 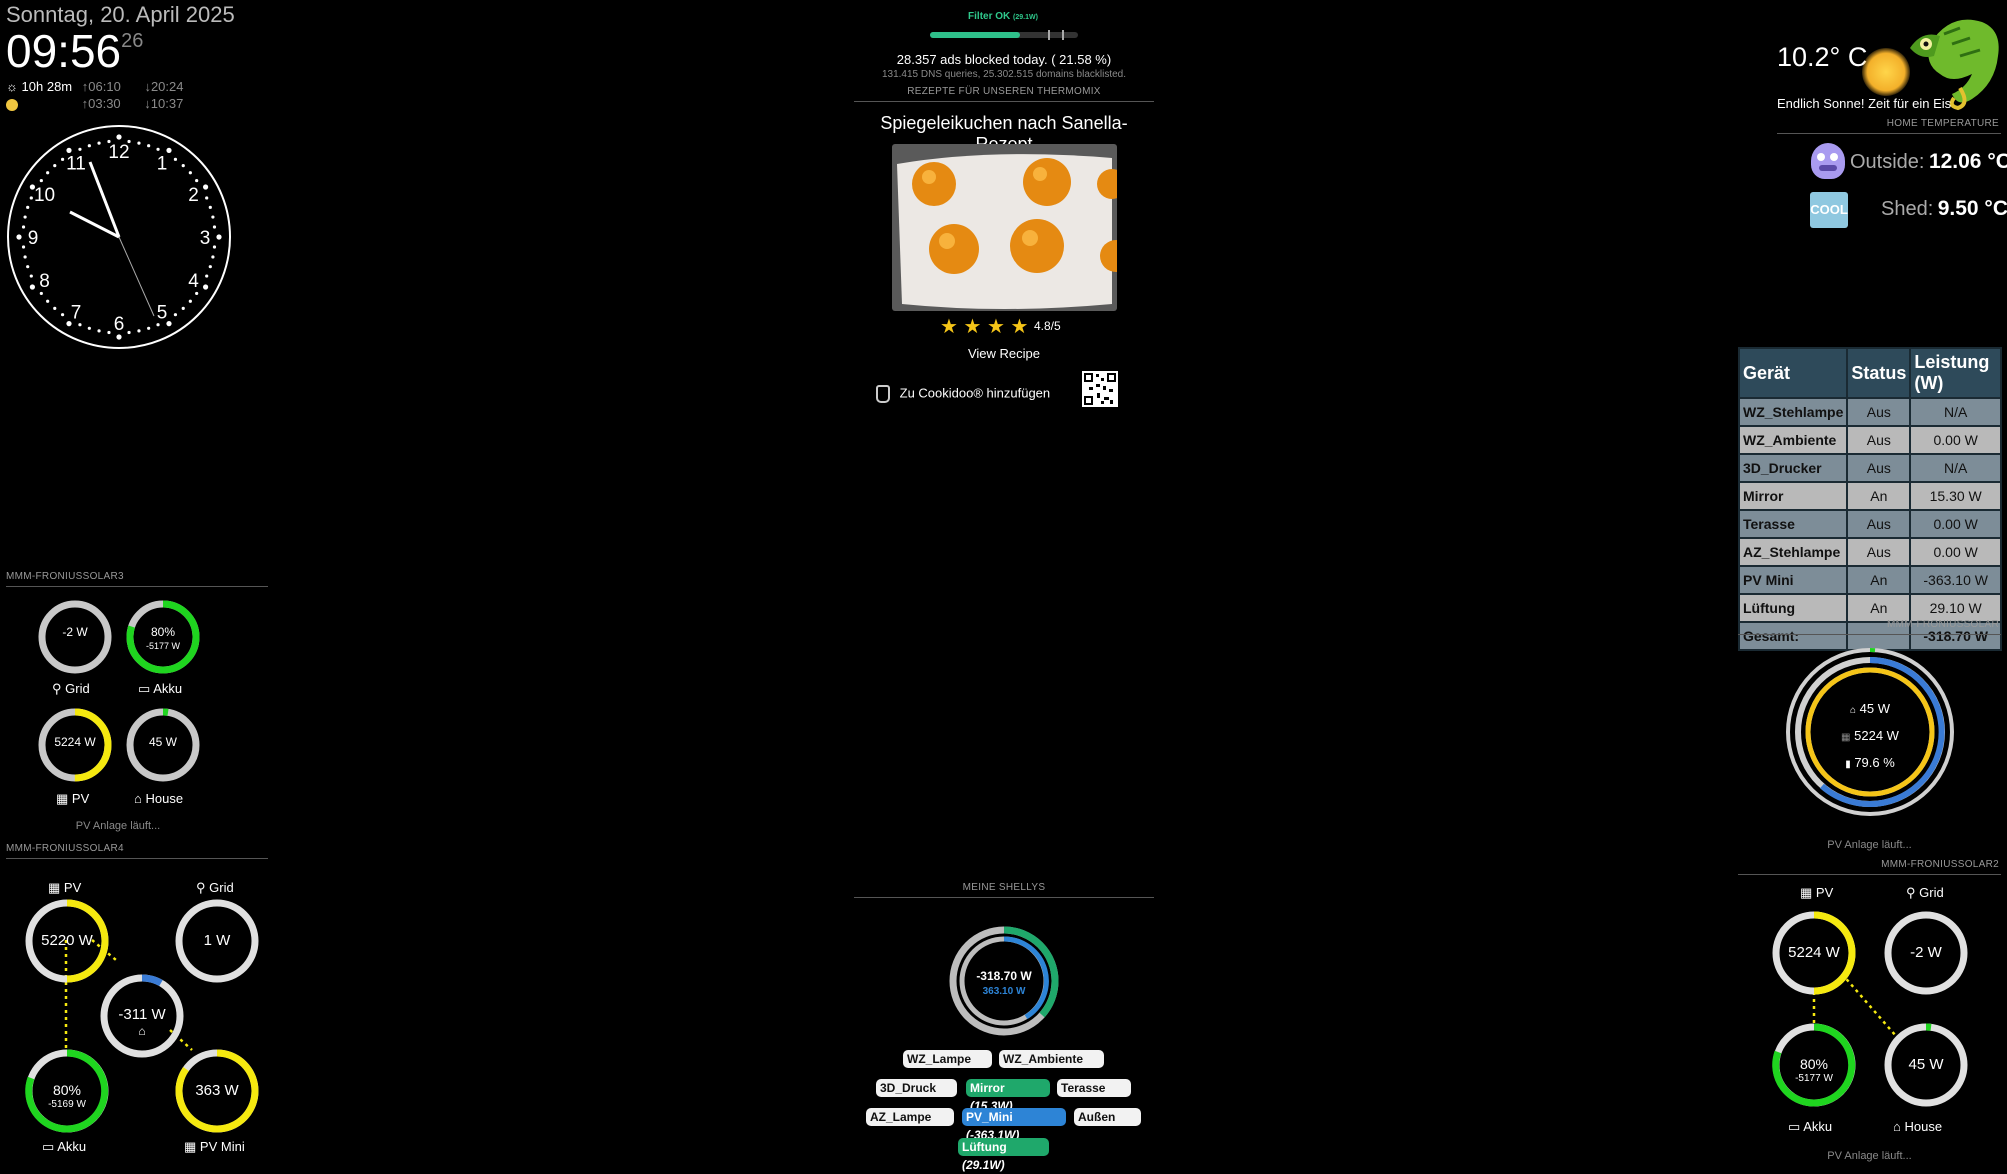 What do you see at coordinates (1879, 412) in the screenshot?
I see `table-cell-status: Aus` at bounding box center [1879, 412].